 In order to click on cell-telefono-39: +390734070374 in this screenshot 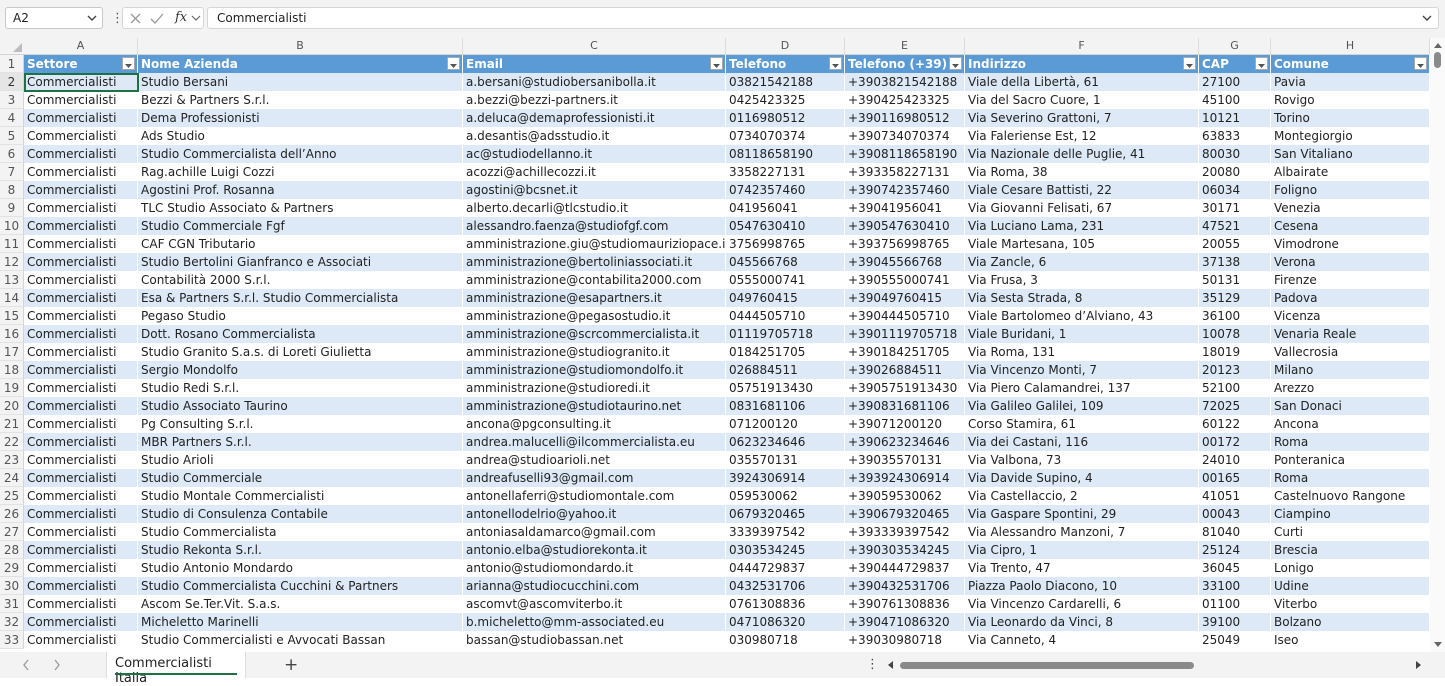, I will do `click(905, 136)`.